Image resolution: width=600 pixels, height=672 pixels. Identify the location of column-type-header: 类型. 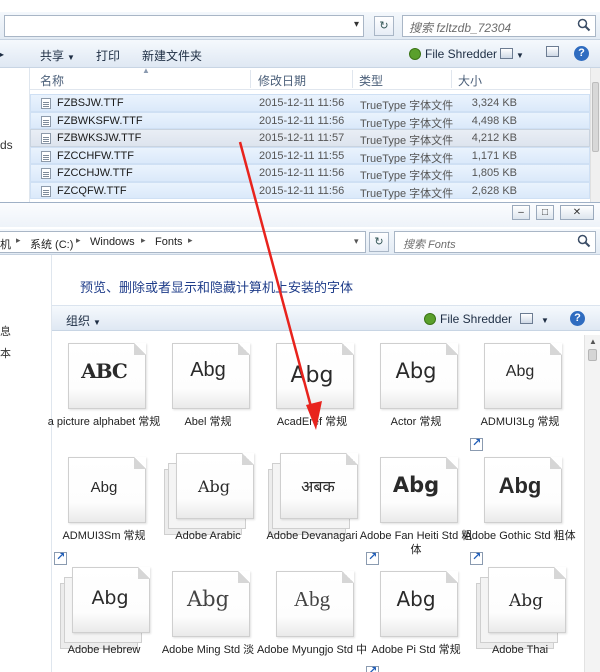
(371, 80).